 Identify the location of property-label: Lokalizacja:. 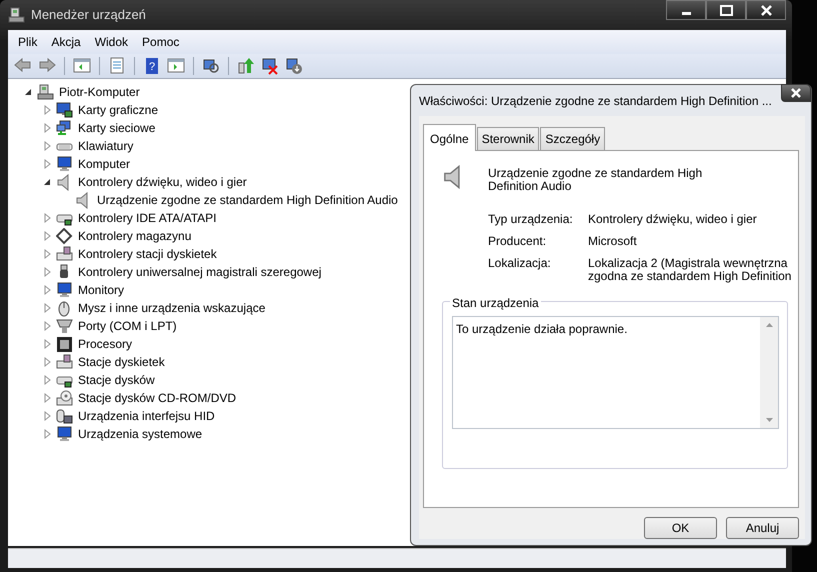
(520, 264).